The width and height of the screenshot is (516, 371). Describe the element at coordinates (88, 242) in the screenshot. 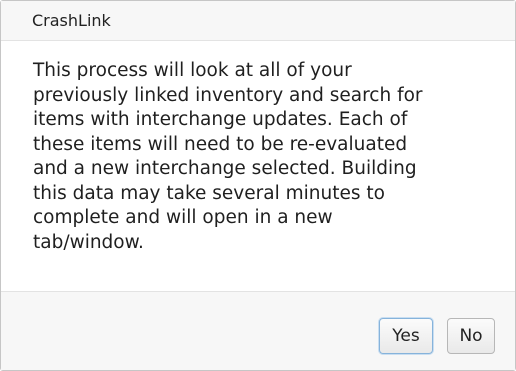

I see `message-line: tab/window.` at that location.